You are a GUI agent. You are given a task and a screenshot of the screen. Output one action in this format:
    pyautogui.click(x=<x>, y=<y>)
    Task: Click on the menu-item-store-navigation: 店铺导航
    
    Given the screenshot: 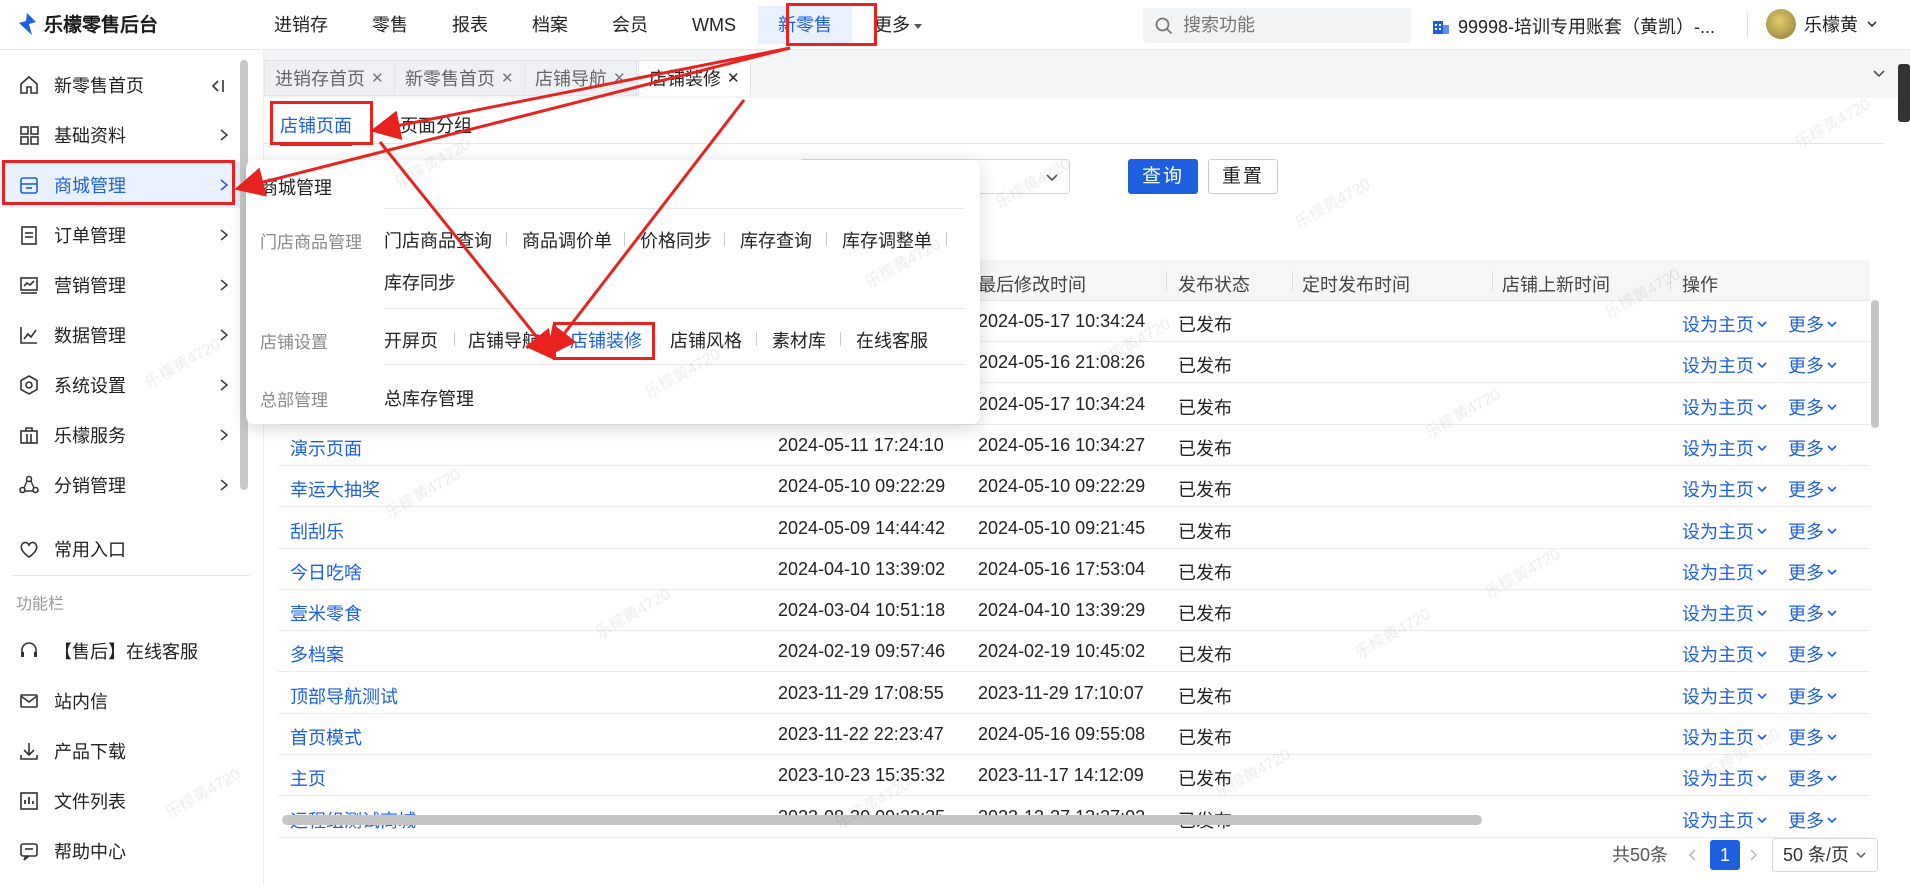 What is the action you would take?
    pyautogui.click(x=504, y=340)
    